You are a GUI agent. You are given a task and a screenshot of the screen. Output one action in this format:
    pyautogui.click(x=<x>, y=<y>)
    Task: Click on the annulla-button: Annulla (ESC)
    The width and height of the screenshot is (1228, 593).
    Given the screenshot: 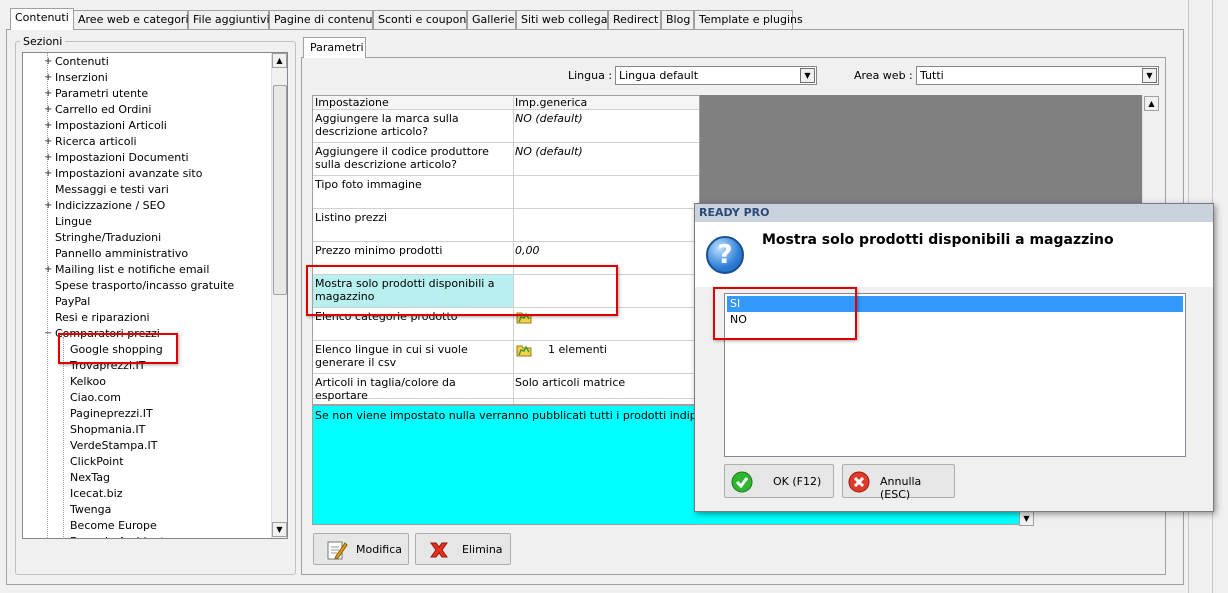 What is the action you would take?
    pyautogui.click(x=898, y=482)
    